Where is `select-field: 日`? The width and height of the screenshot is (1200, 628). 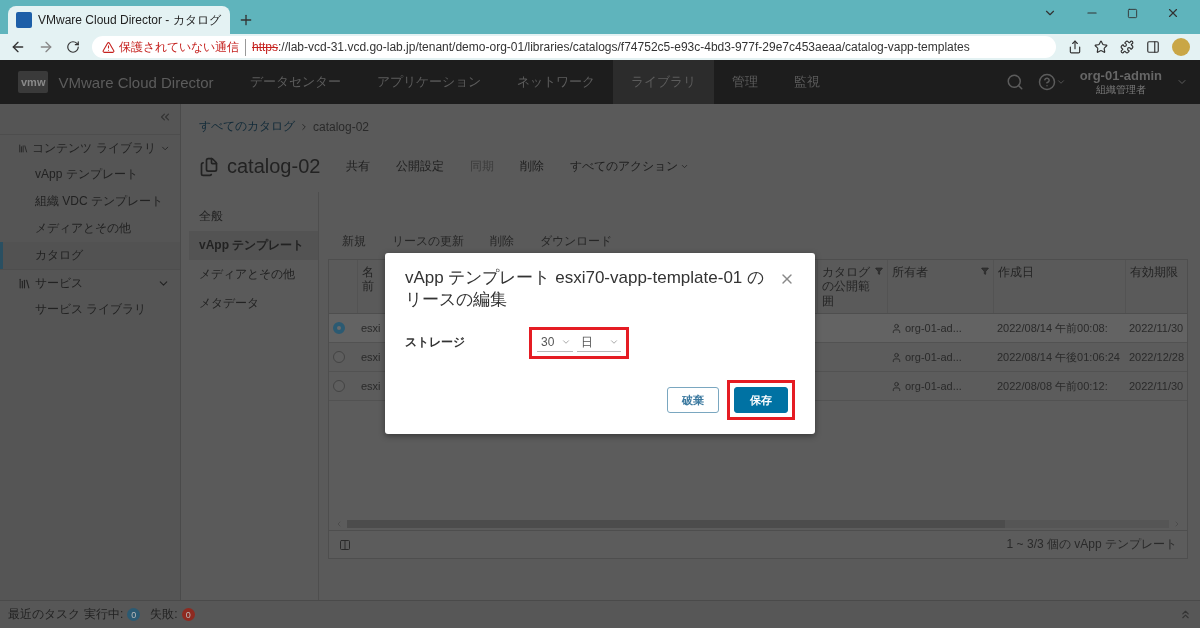 select-field: 日 is located at coordinates (599, 342).